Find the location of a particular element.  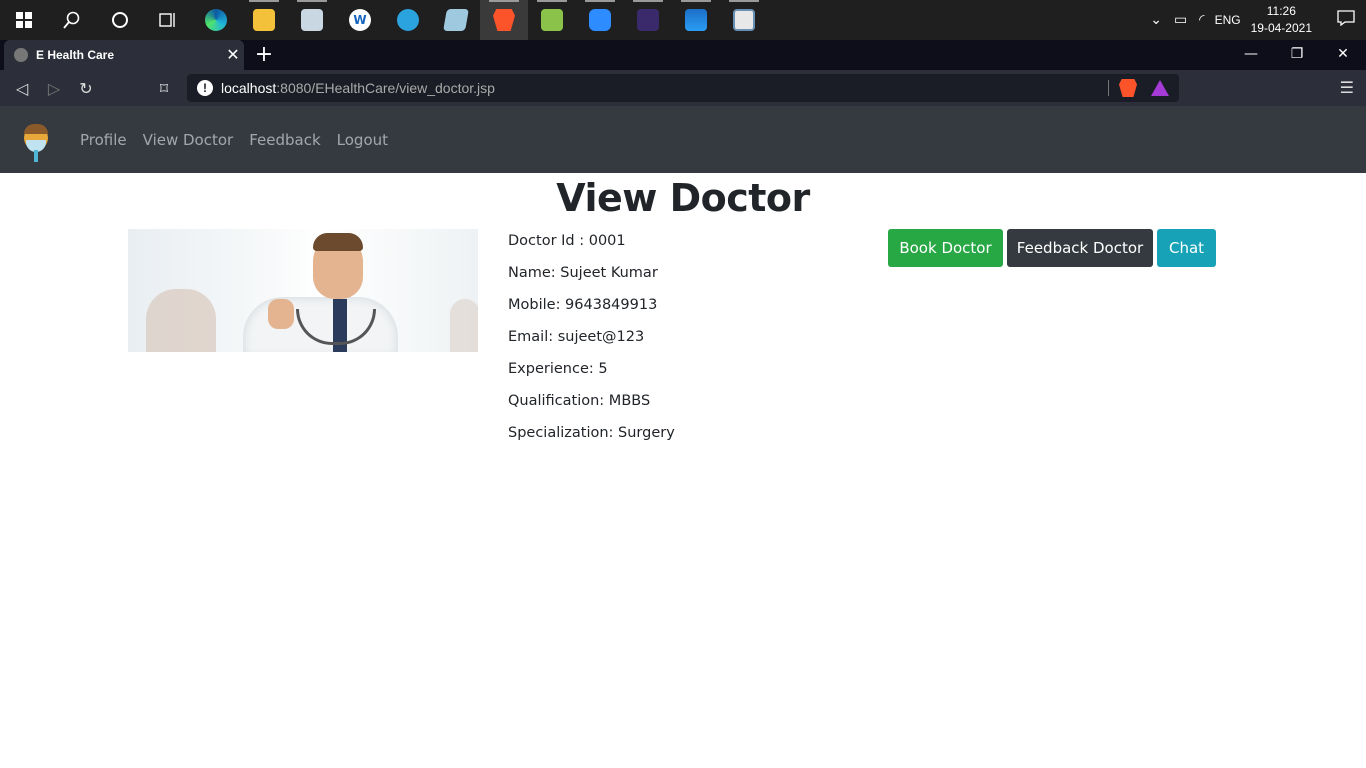

site-navbar: Profile View Doctor Feedback Logout is located at coordinates (683, 139).